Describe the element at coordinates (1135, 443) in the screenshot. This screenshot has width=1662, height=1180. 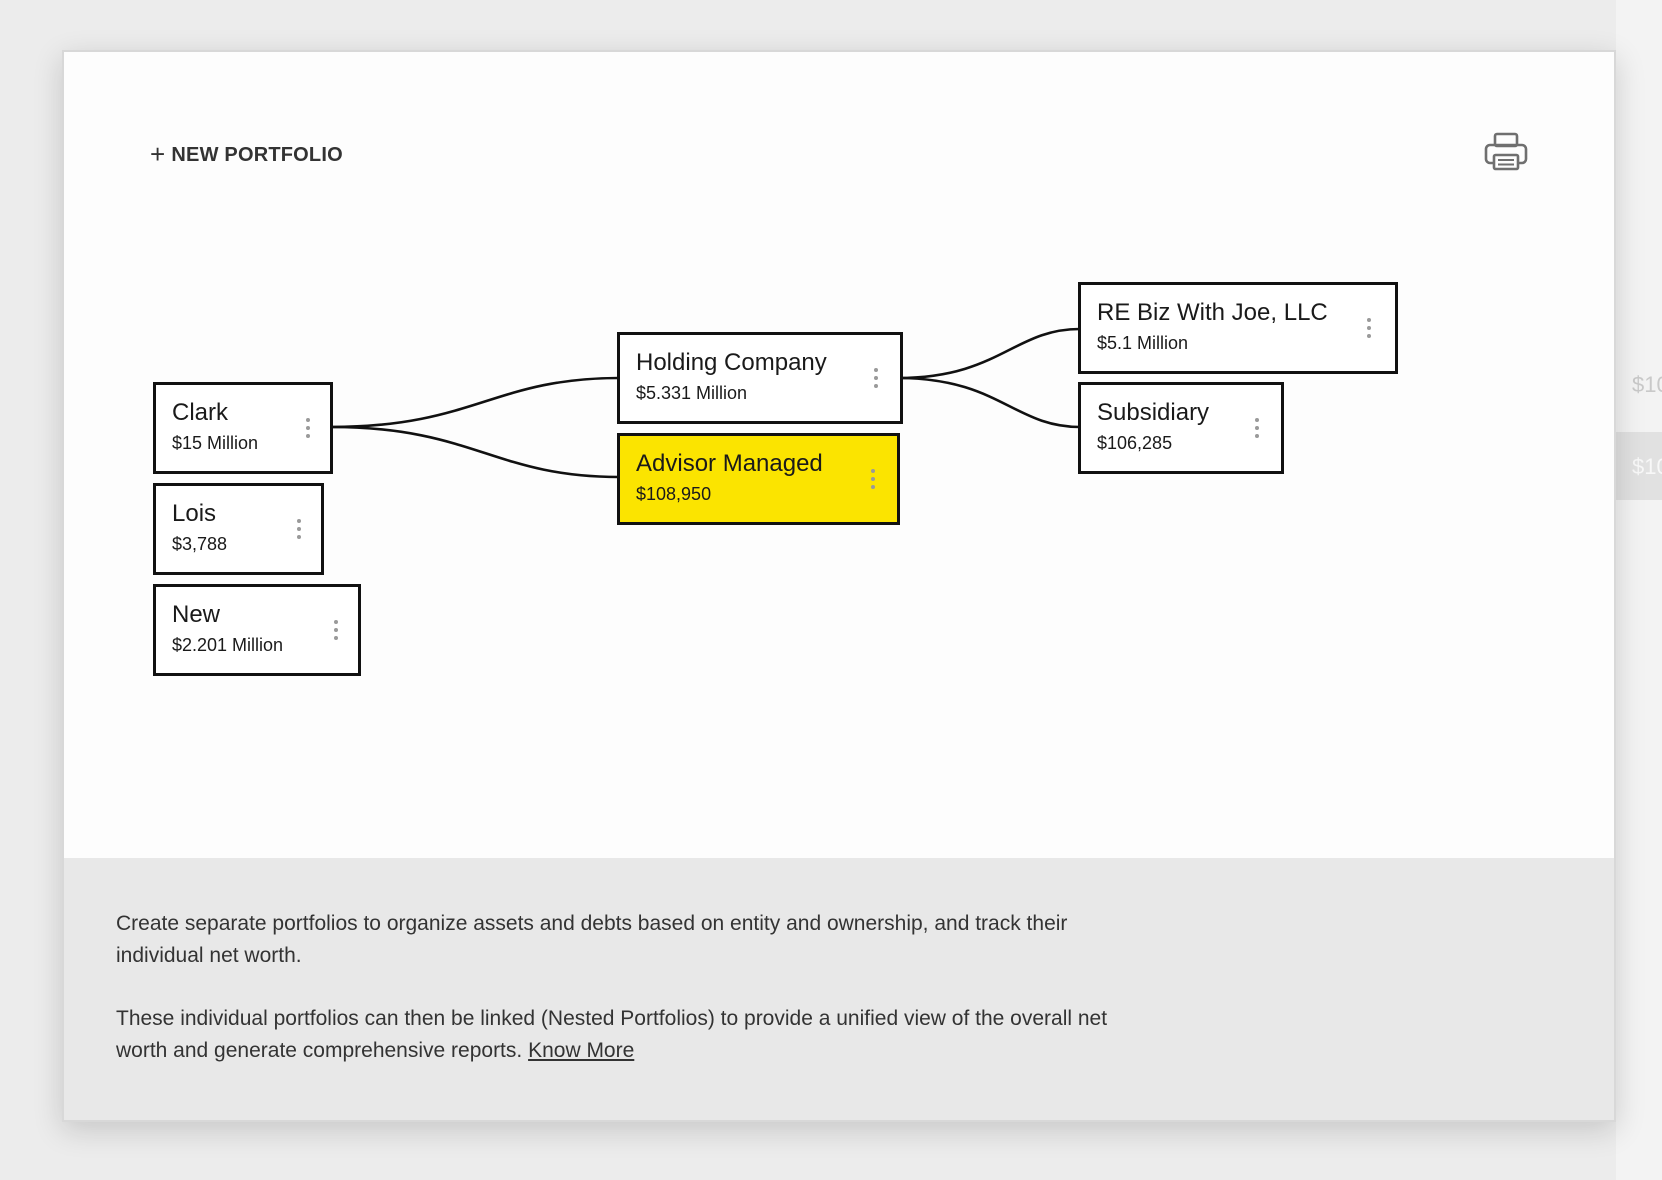
I see `portfolio-value: $106,285` at that location.